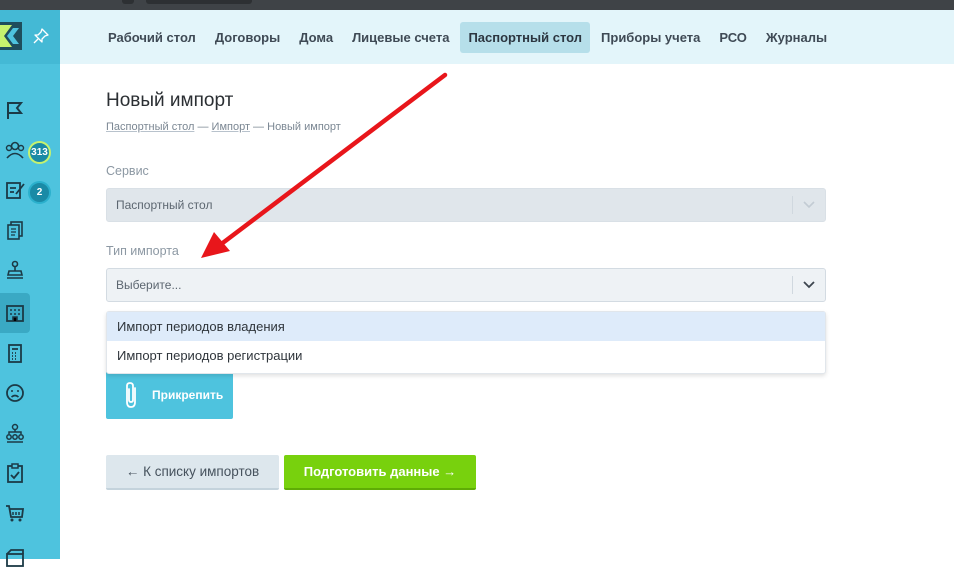  I want to click on sidebar-item-structure, so click(15, 433).